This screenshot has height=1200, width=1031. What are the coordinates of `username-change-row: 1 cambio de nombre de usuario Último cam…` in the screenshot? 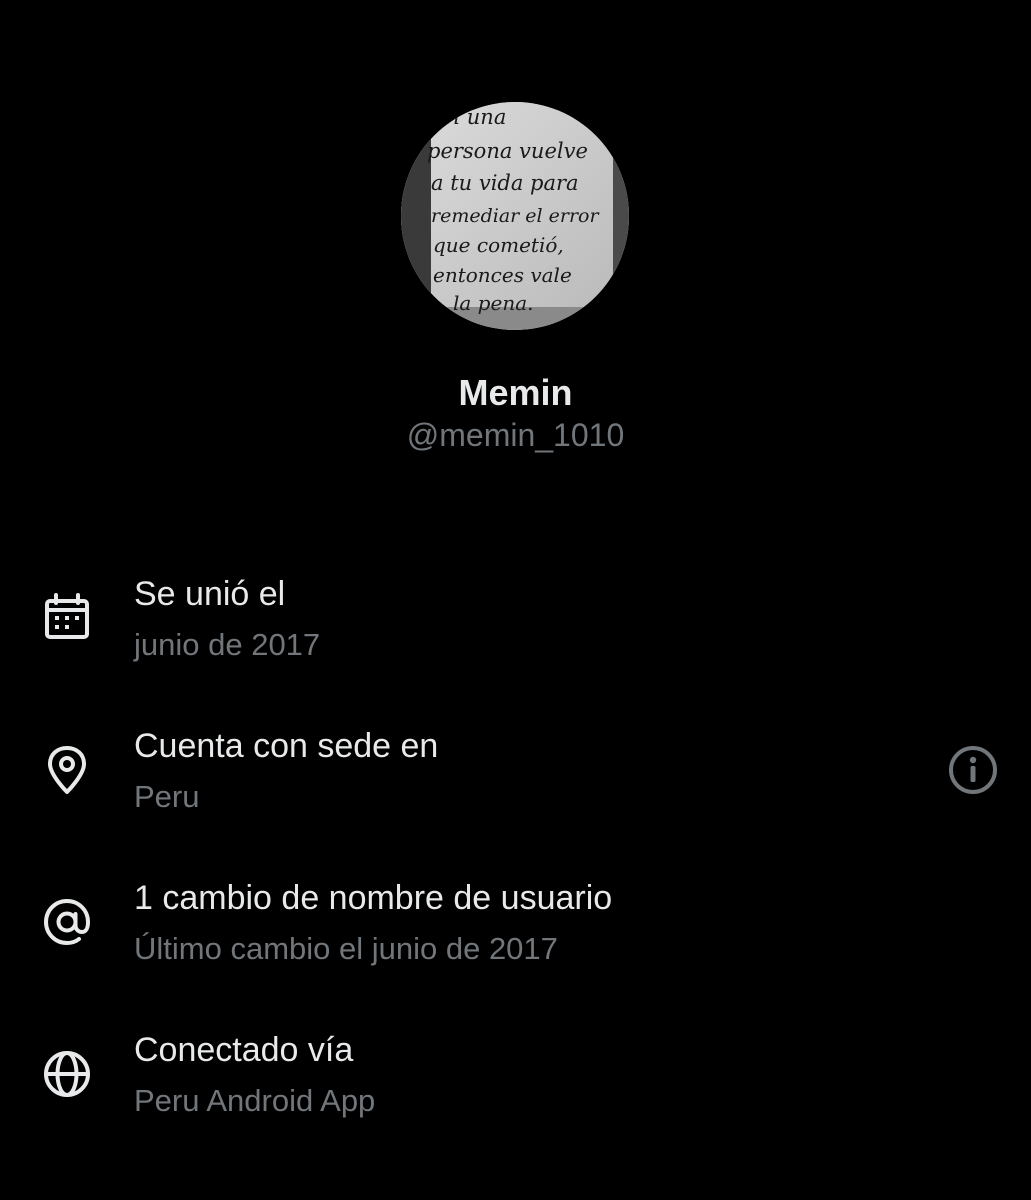 It's located at (515, 934).